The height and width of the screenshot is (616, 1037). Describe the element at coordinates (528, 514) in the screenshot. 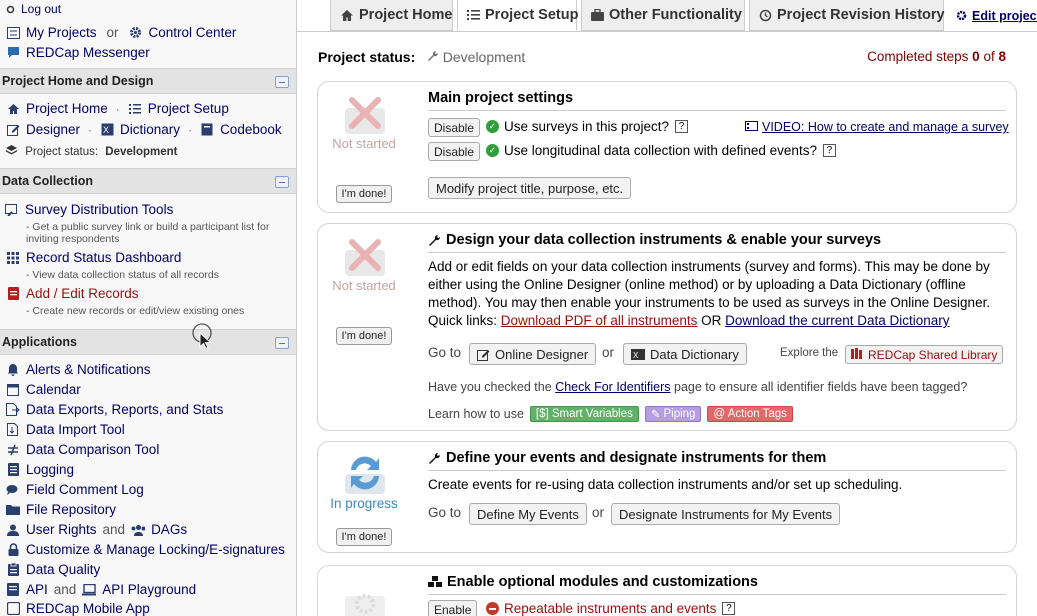

I see `define-events-button: Define My Events` at that location.